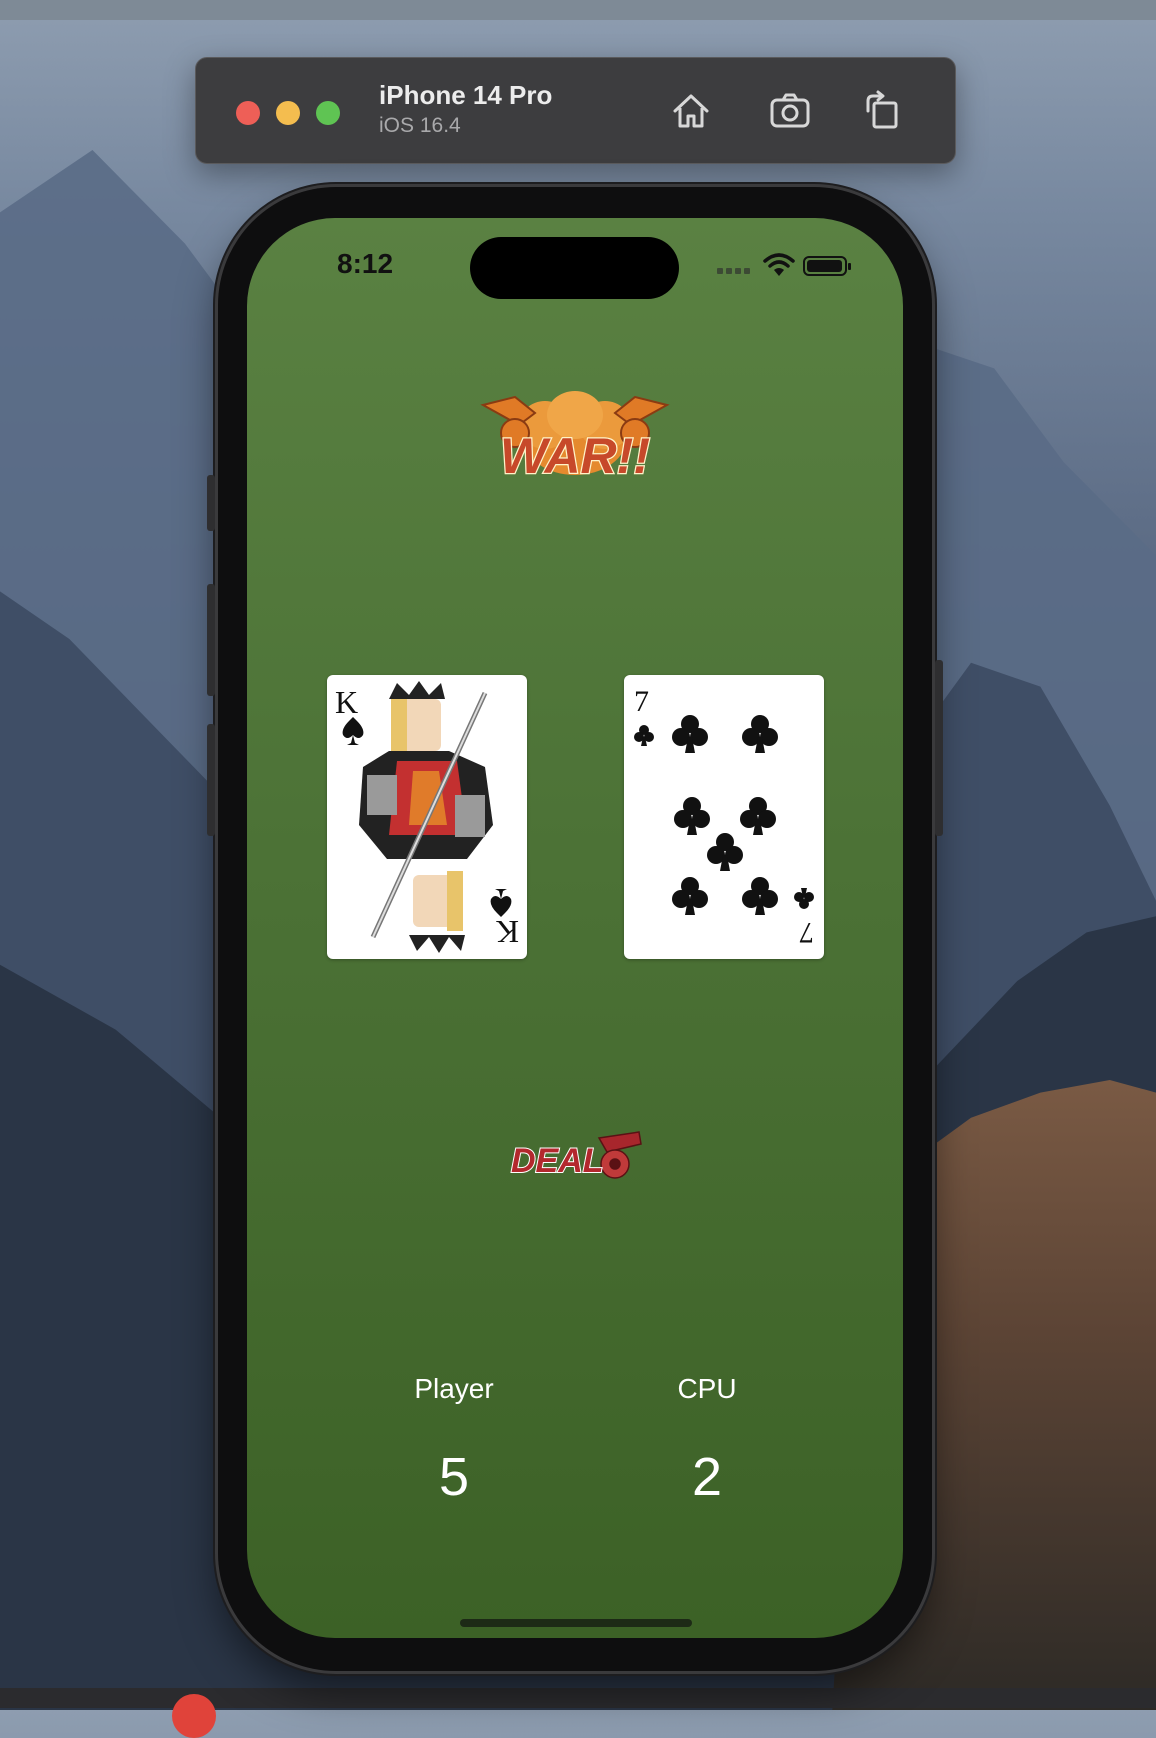  What do you see at coordinates (827, 266) in the screenshot?
I see `battery-icon` at bounding box center [827, 266].